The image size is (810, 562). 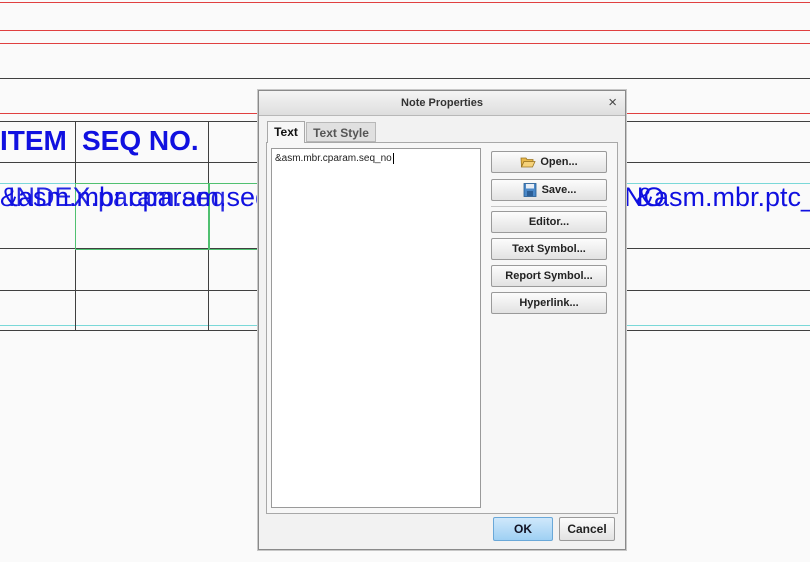 I want to click on floppy-disk-icon, so click(x=529, y=190).